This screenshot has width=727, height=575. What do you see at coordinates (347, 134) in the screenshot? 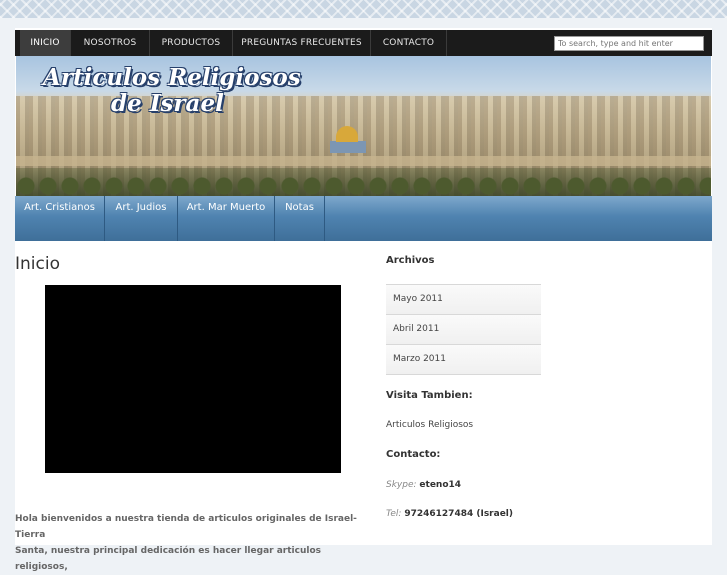
I see `golden-dome` at bounding box center [347, 134].